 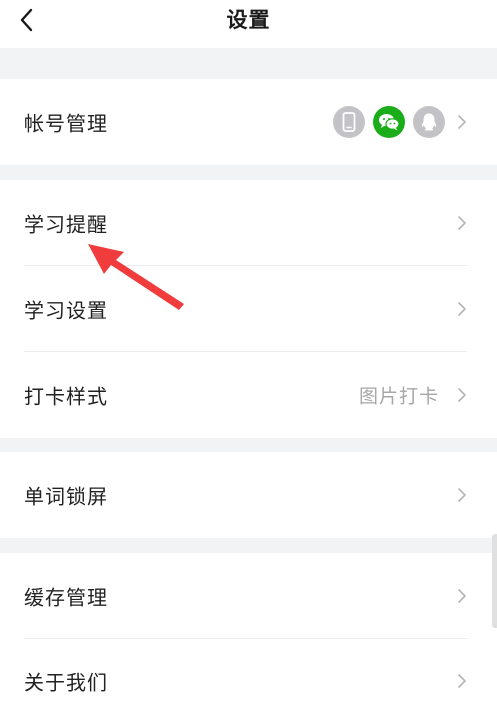 I want to click on study-reminder-row: 学习提醒, so click(x=248, y=223).